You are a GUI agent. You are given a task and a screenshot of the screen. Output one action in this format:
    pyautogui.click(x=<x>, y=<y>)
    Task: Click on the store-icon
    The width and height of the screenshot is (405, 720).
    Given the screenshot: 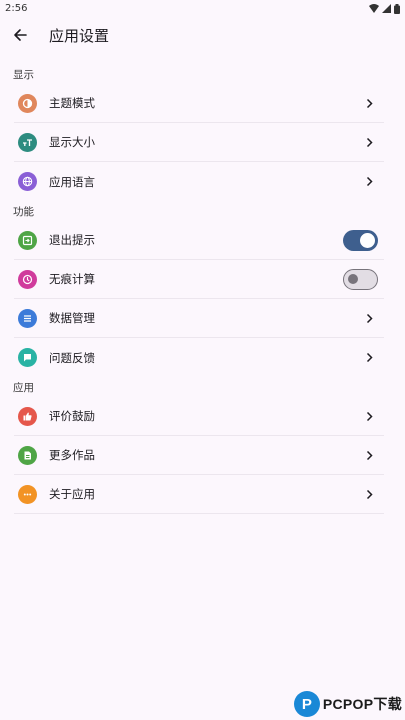 What is the action you would take?
    pyautogui.click(x=27, y=455)
    